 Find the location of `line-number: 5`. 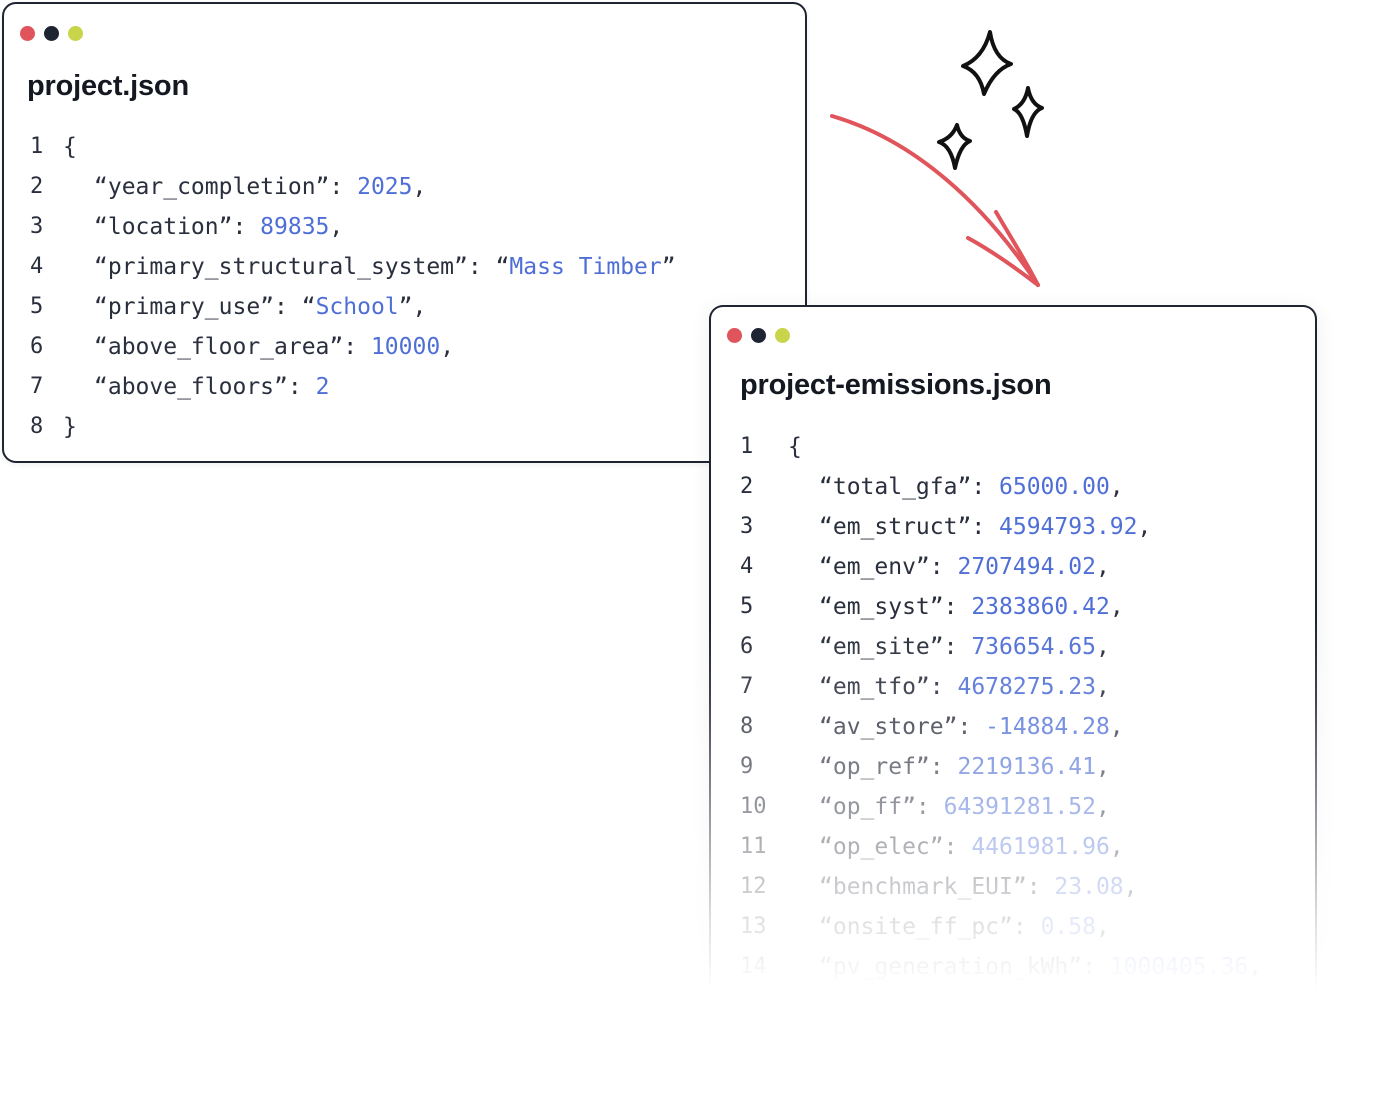

line-number: 5 is located at coordinates (747, 606).